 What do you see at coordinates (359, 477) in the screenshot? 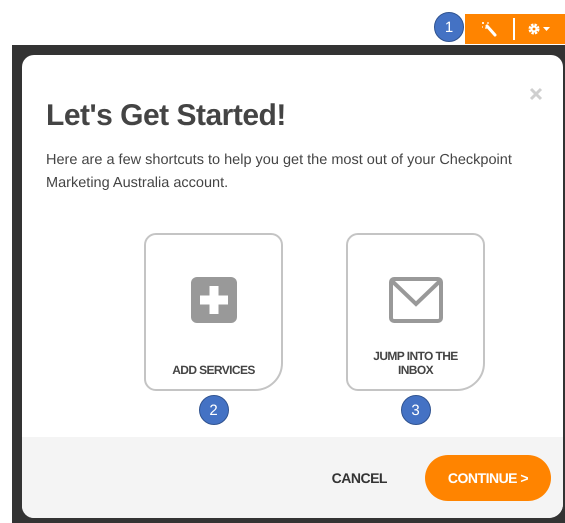
I see `cancel-button: CANCEL` at bounding box center [359, 477].